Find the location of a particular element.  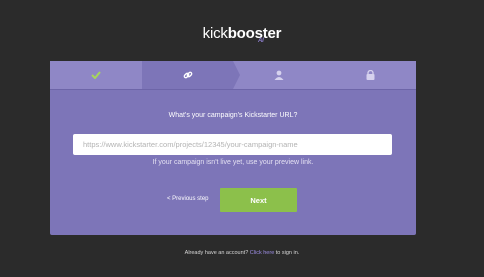

checkmark-icon is located at coordinates (95, 75).